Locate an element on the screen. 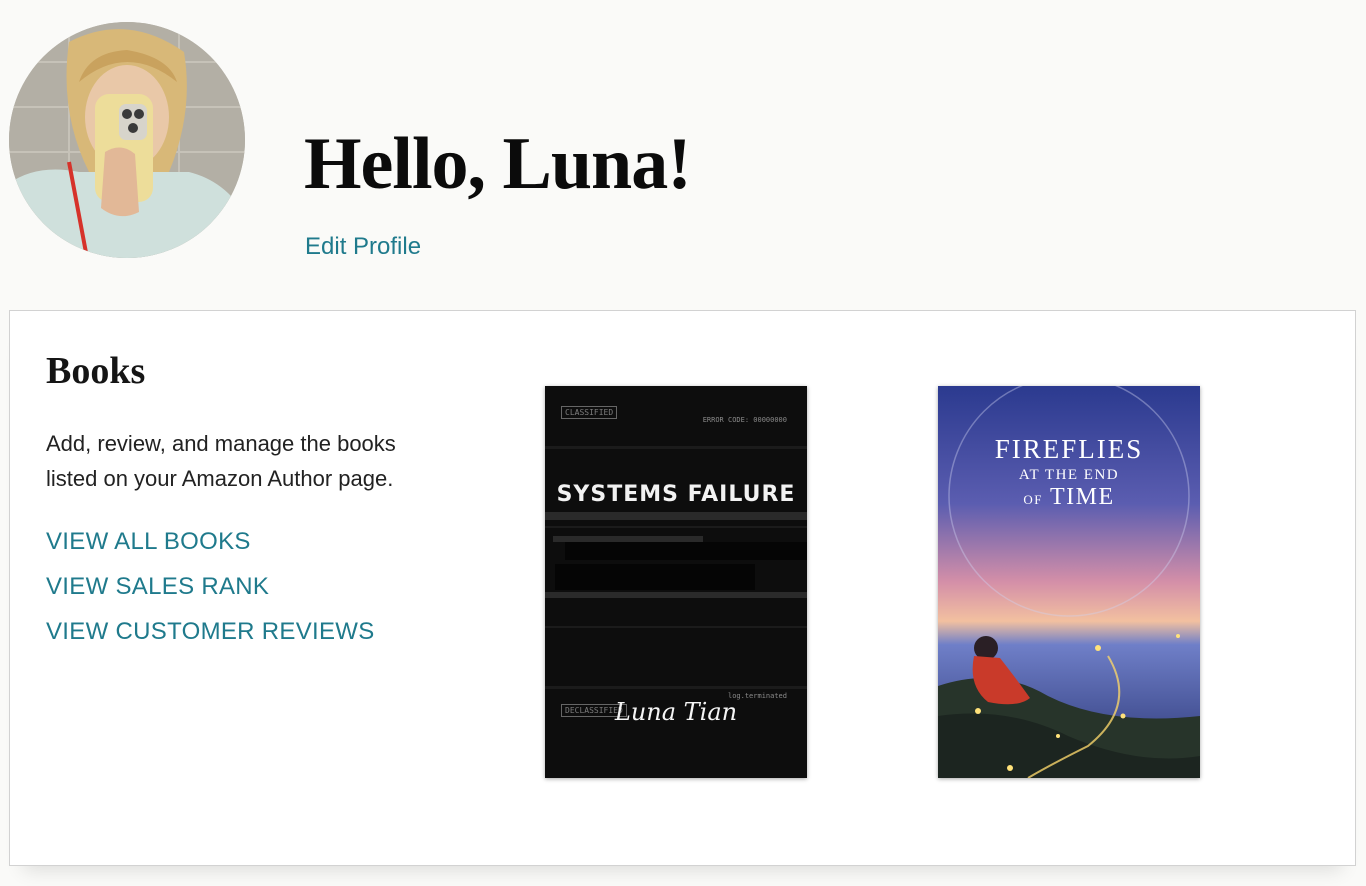 The width and height of the screenshot is (1366, 886). cover-title-line3-main: TIME is located at coordinates (1082, 497).